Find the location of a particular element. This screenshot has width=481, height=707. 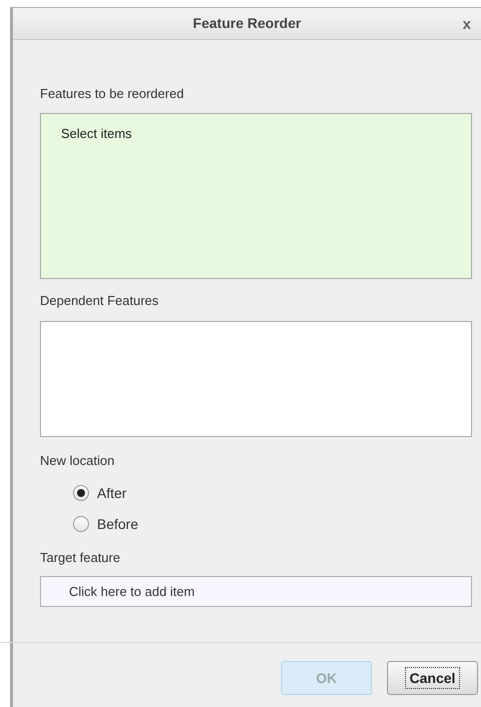

field-label: Dependent Features is located at coordinates (100, 301).